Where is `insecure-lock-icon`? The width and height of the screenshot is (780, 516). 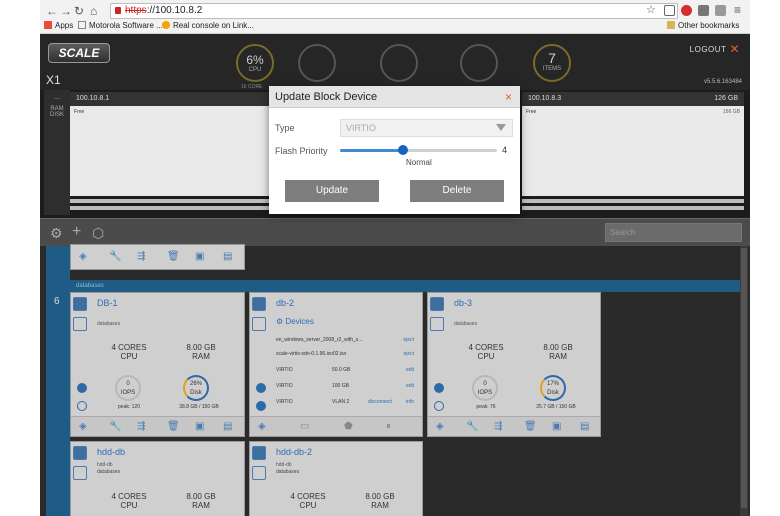 insecure-lock-icon is located at coordinates (118, 10).